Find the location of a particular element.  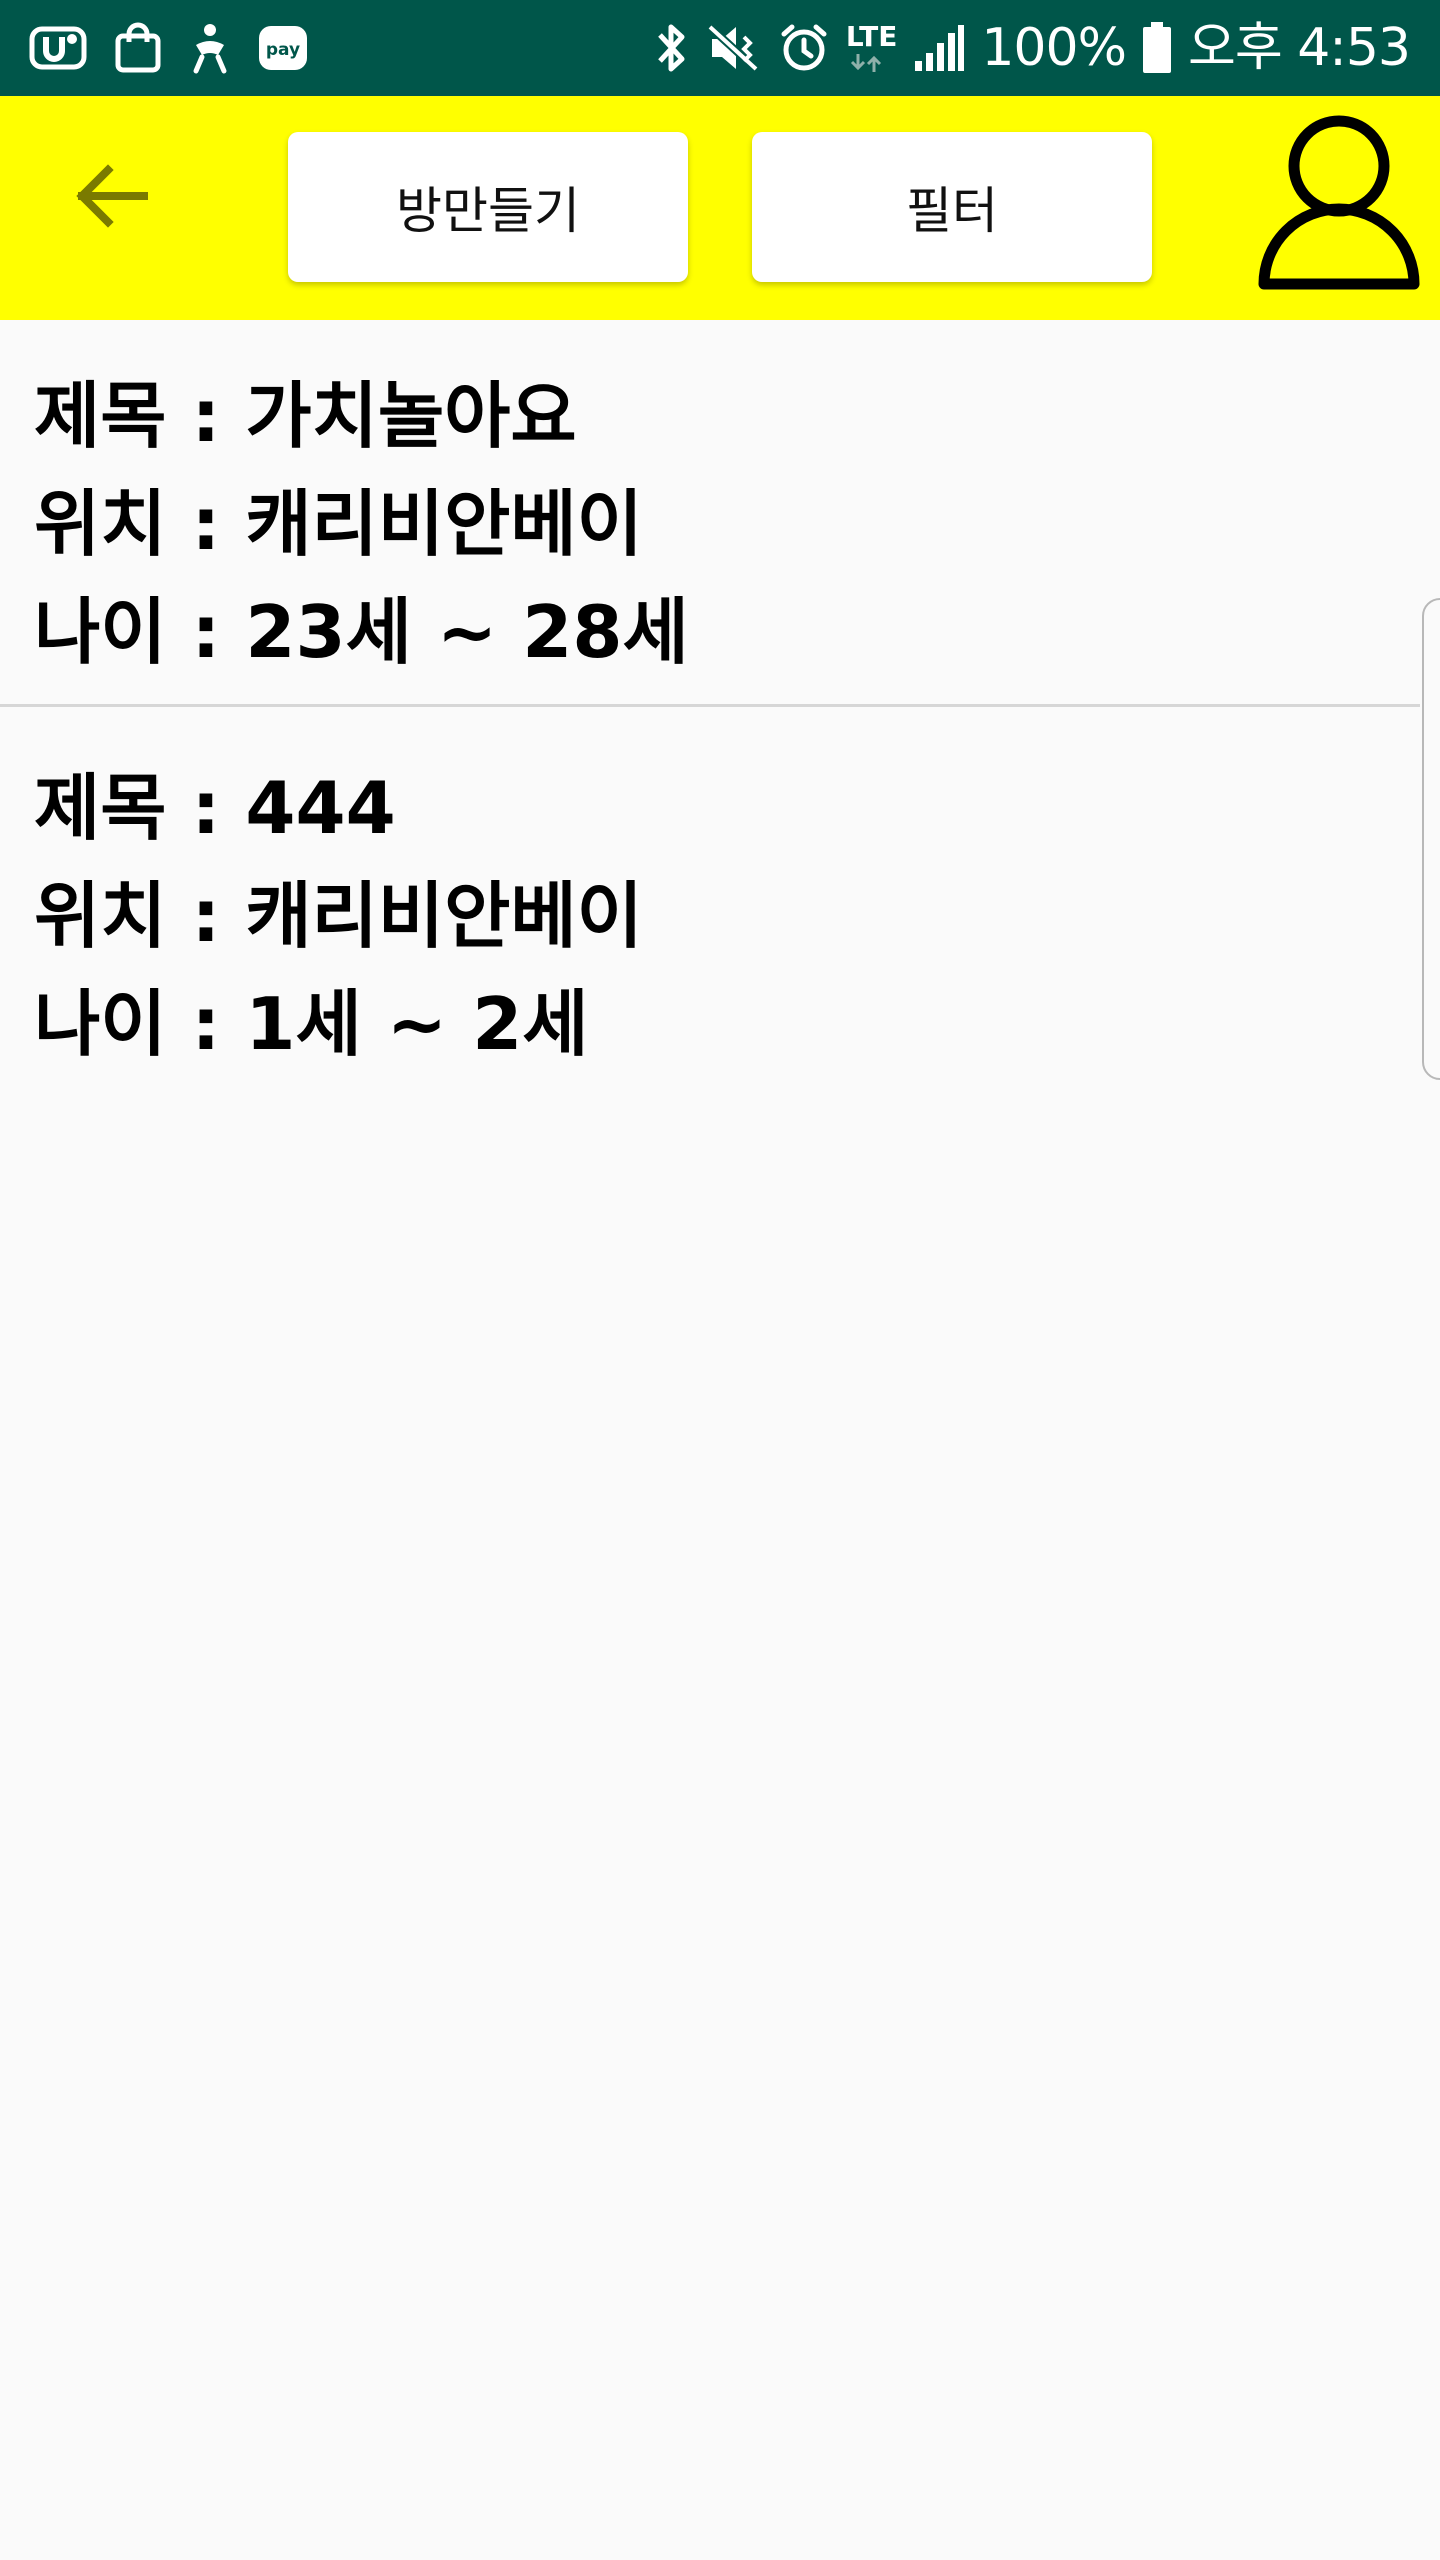

scrollbar-handle is located at coordinates (1431, 839).